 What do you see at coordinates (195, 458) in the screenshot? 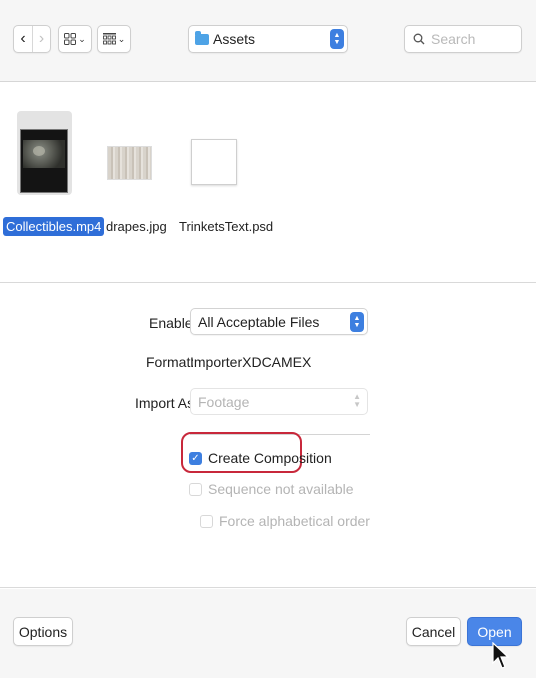
I see `checkmark-icon: ✓` at bounding box center [195, 458].